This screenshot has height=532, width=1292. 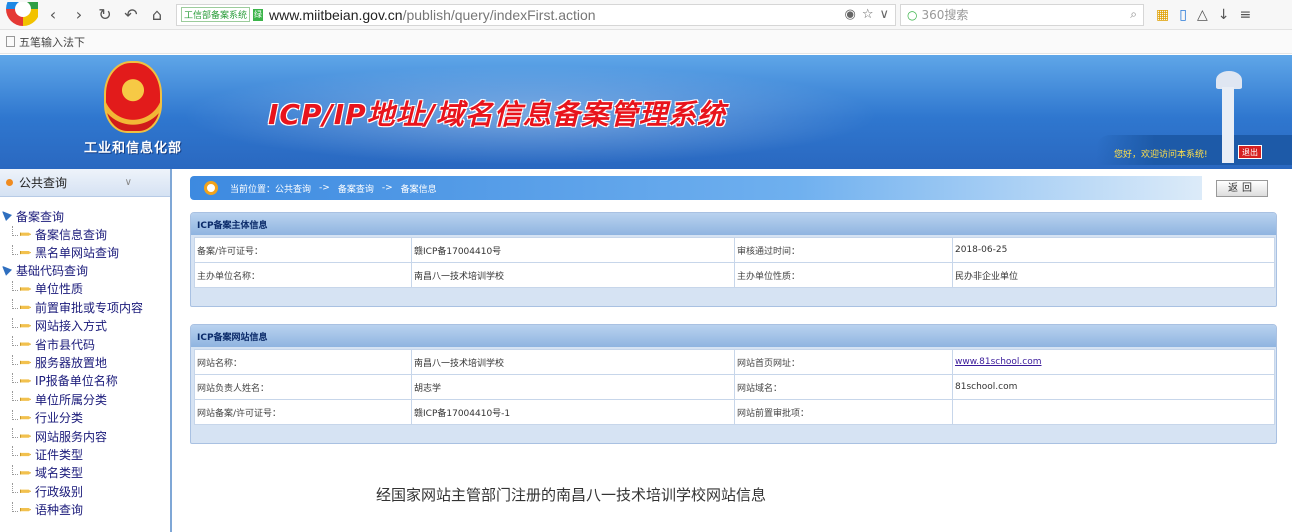 I want to click on tree-item: 单位所属分类, so click(x=85, y=399).